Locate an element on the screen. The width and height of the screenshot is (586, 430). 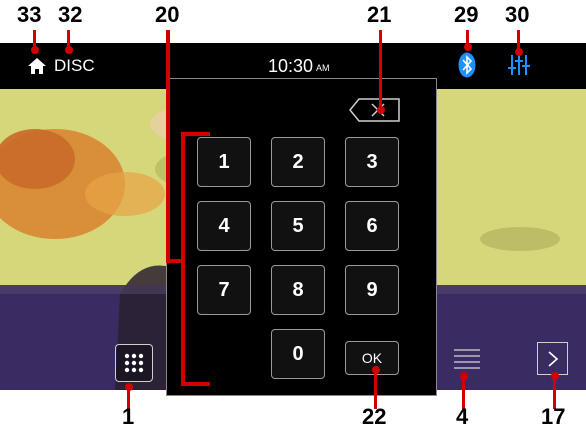
bluetooth-icon is located at coordinates (467, 65).